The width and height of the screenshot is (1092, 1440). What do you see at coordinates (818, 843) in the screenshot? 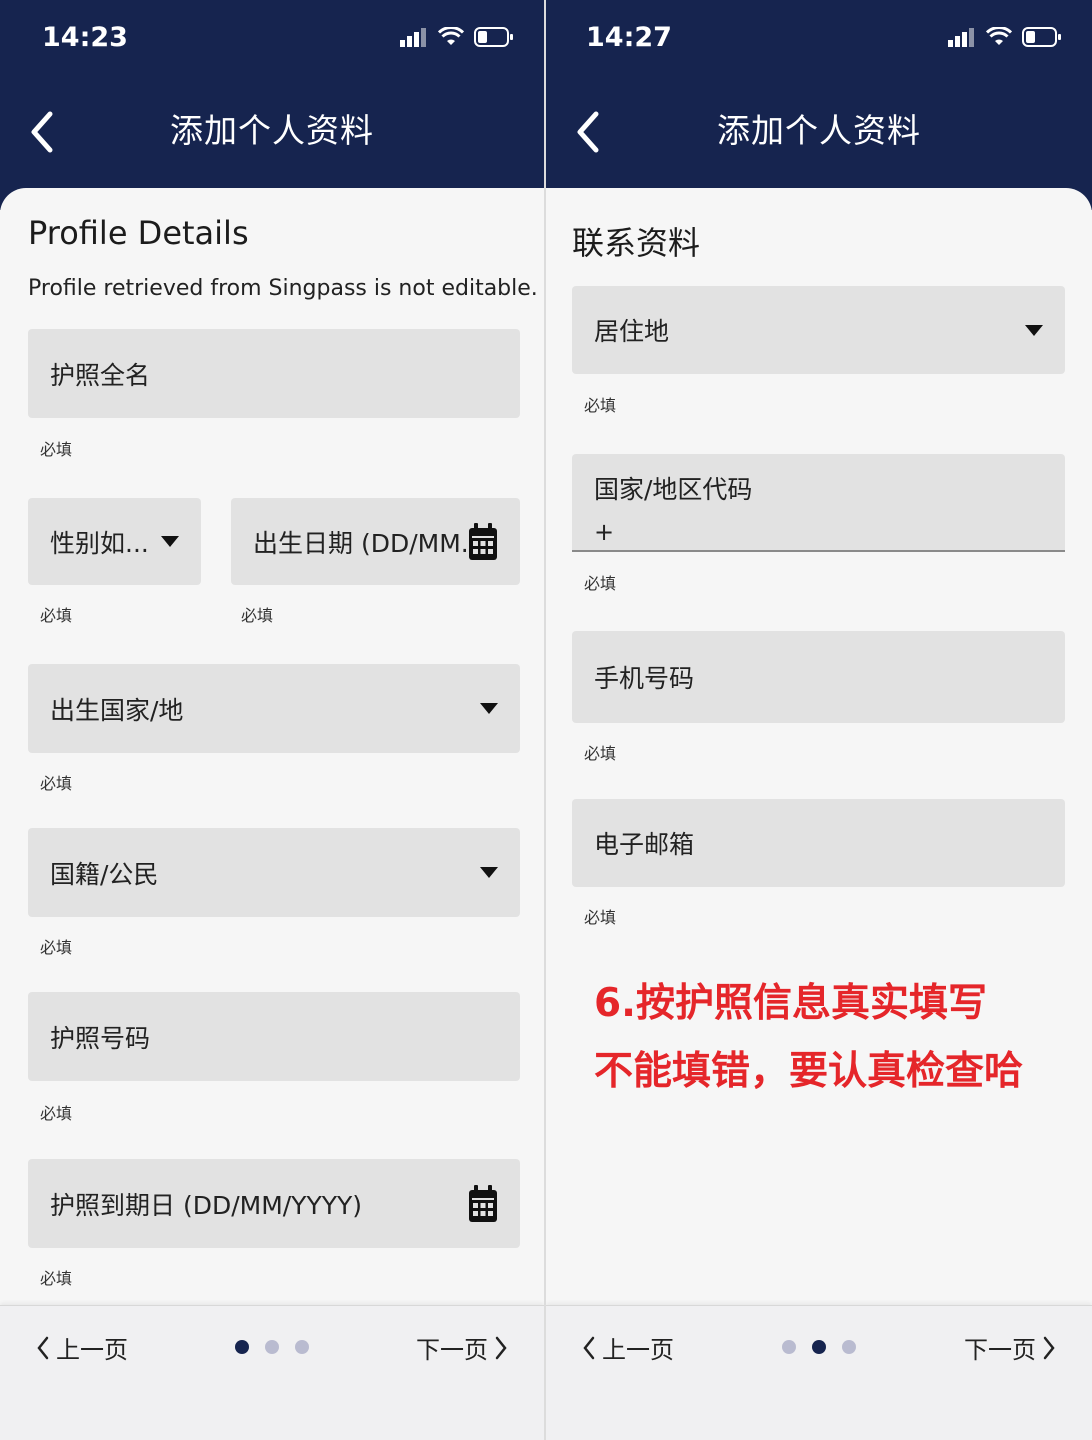
I see `email-field: 电子邮箱` at bounding box center [818, 843].